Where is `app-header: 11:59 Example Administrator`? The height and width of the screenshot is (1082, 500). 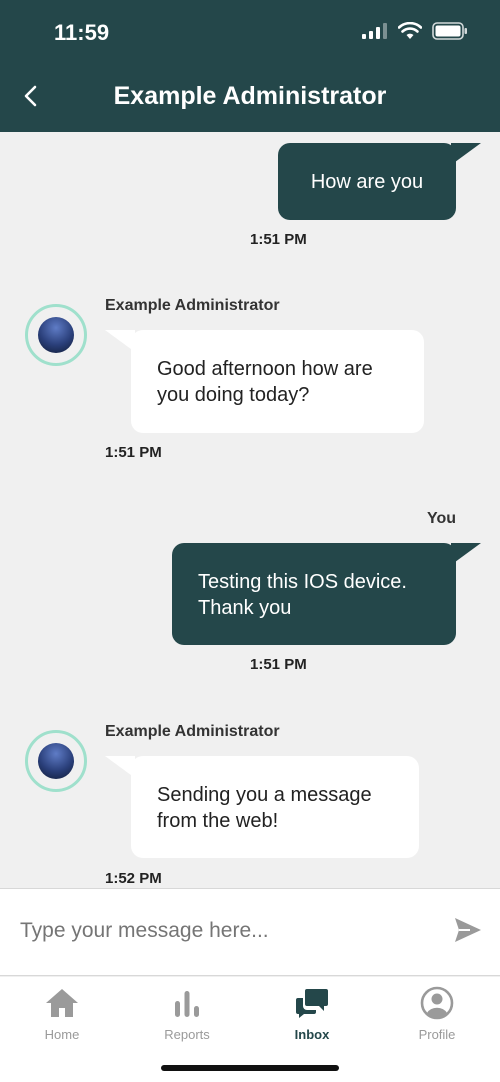 app-header: 11:59 Example Administrator is located at coordinates (250, 66).